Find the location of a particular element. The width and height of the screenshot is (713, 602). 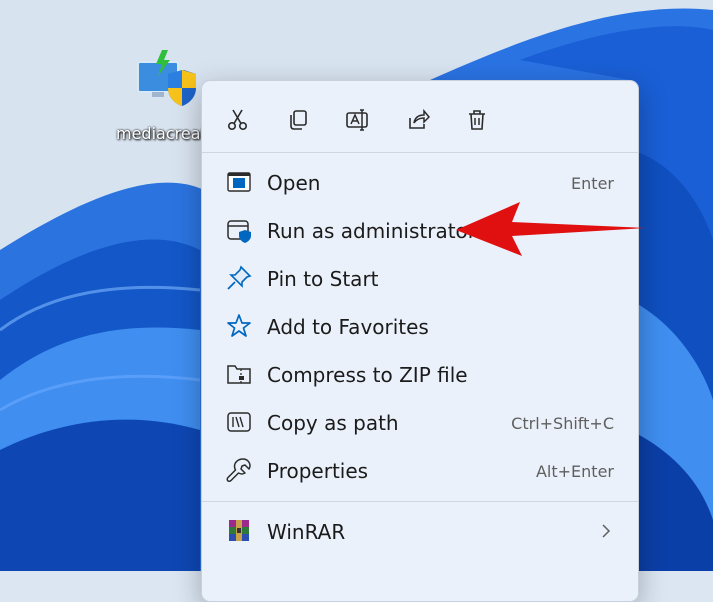

menu-item-shortcut: Ctrl+Shift+C is located at coordinates (562, 423).